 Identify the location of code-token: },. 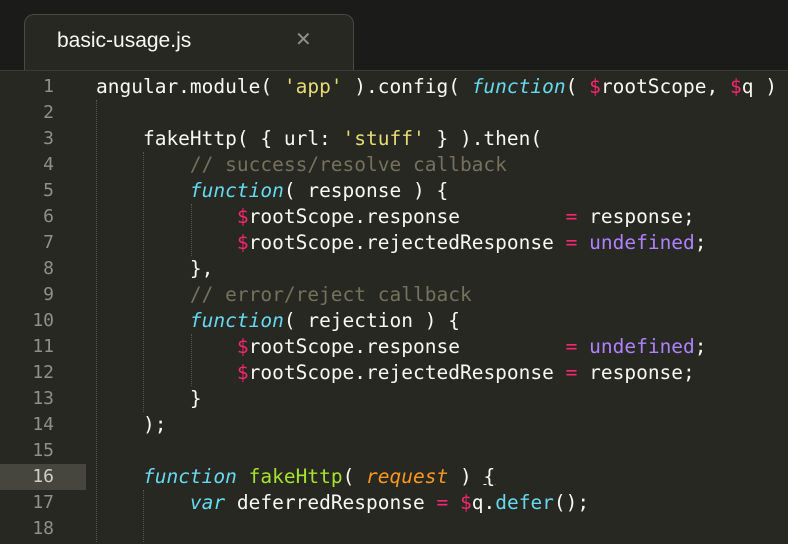
(155, 268).